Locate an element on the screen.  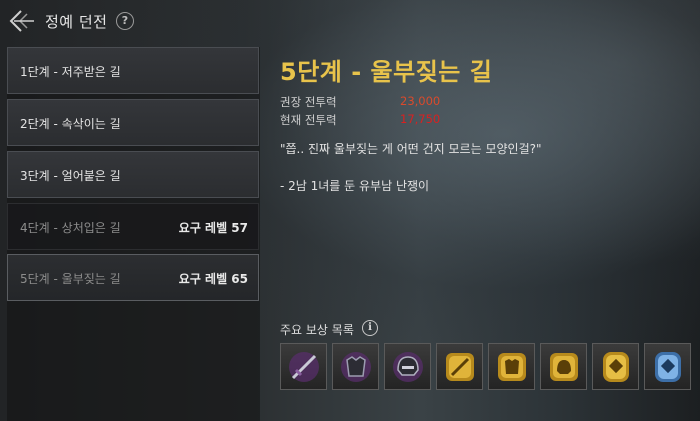
recommended-power-value: 23,000 is located at coordinates (420, 101).